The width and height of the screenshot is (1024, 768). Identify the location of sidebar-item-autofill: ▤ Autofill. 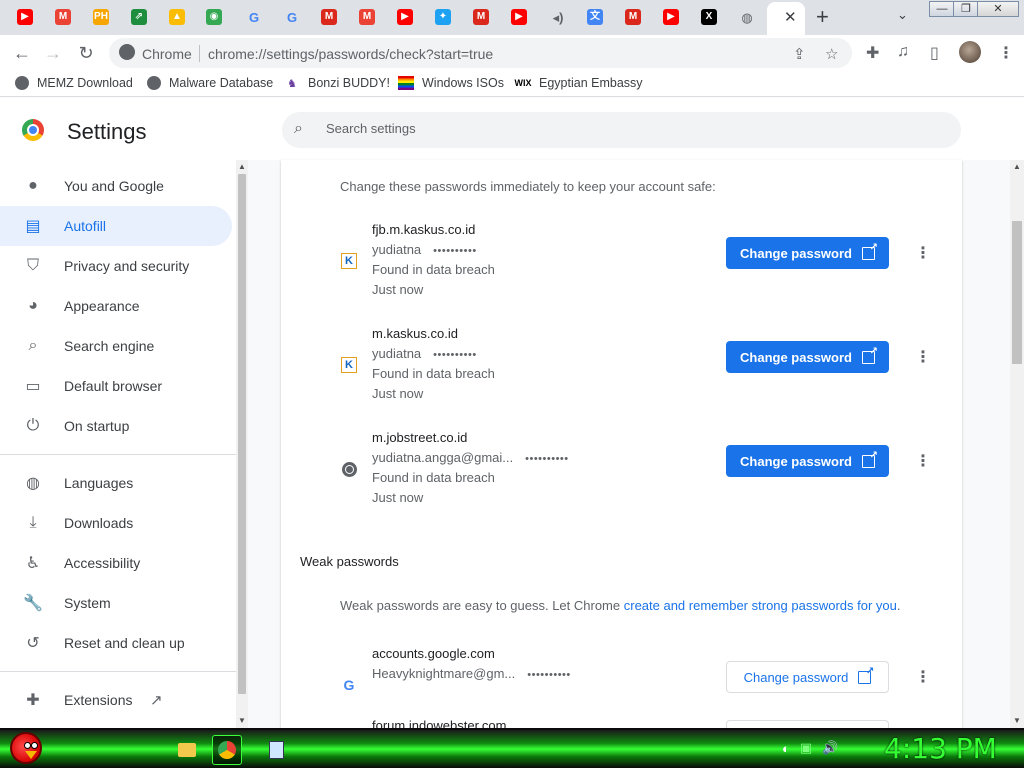
(116, 226).